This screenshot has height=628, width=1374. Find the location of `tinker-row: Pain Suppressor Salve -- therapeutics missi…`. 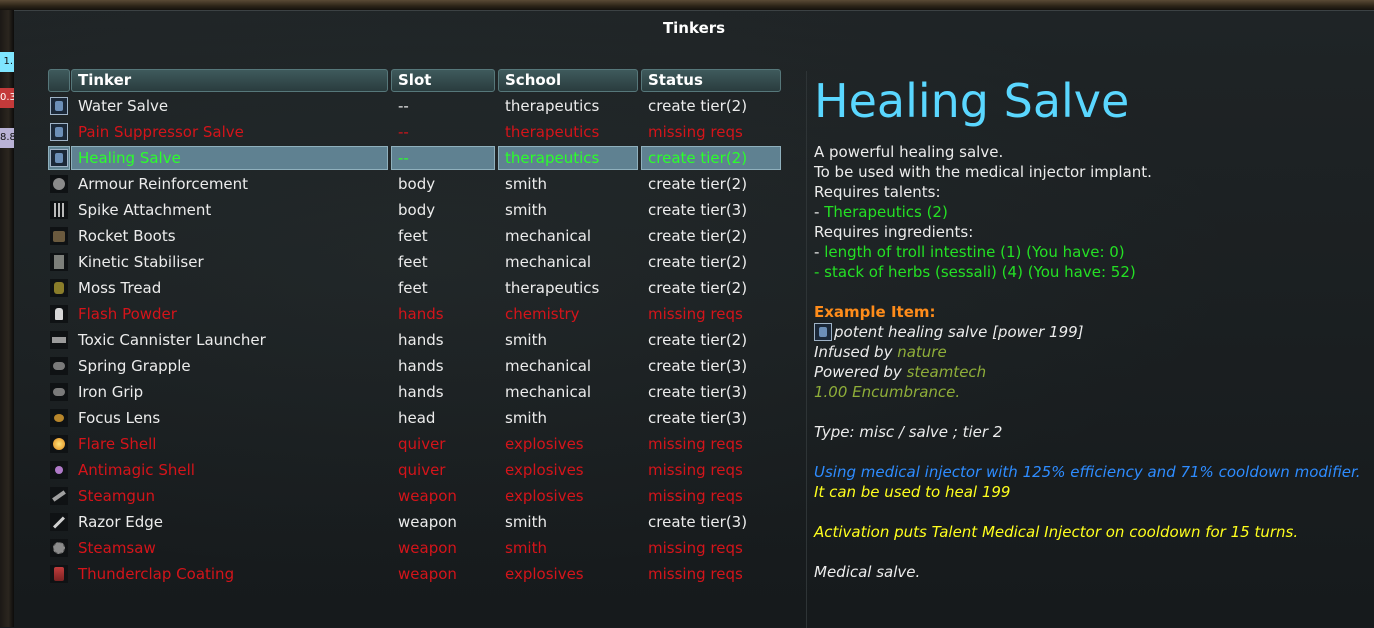

tinker-row: Pain Suppressor Salve -- therapeutics missi… is located at coordinates (413, 132).